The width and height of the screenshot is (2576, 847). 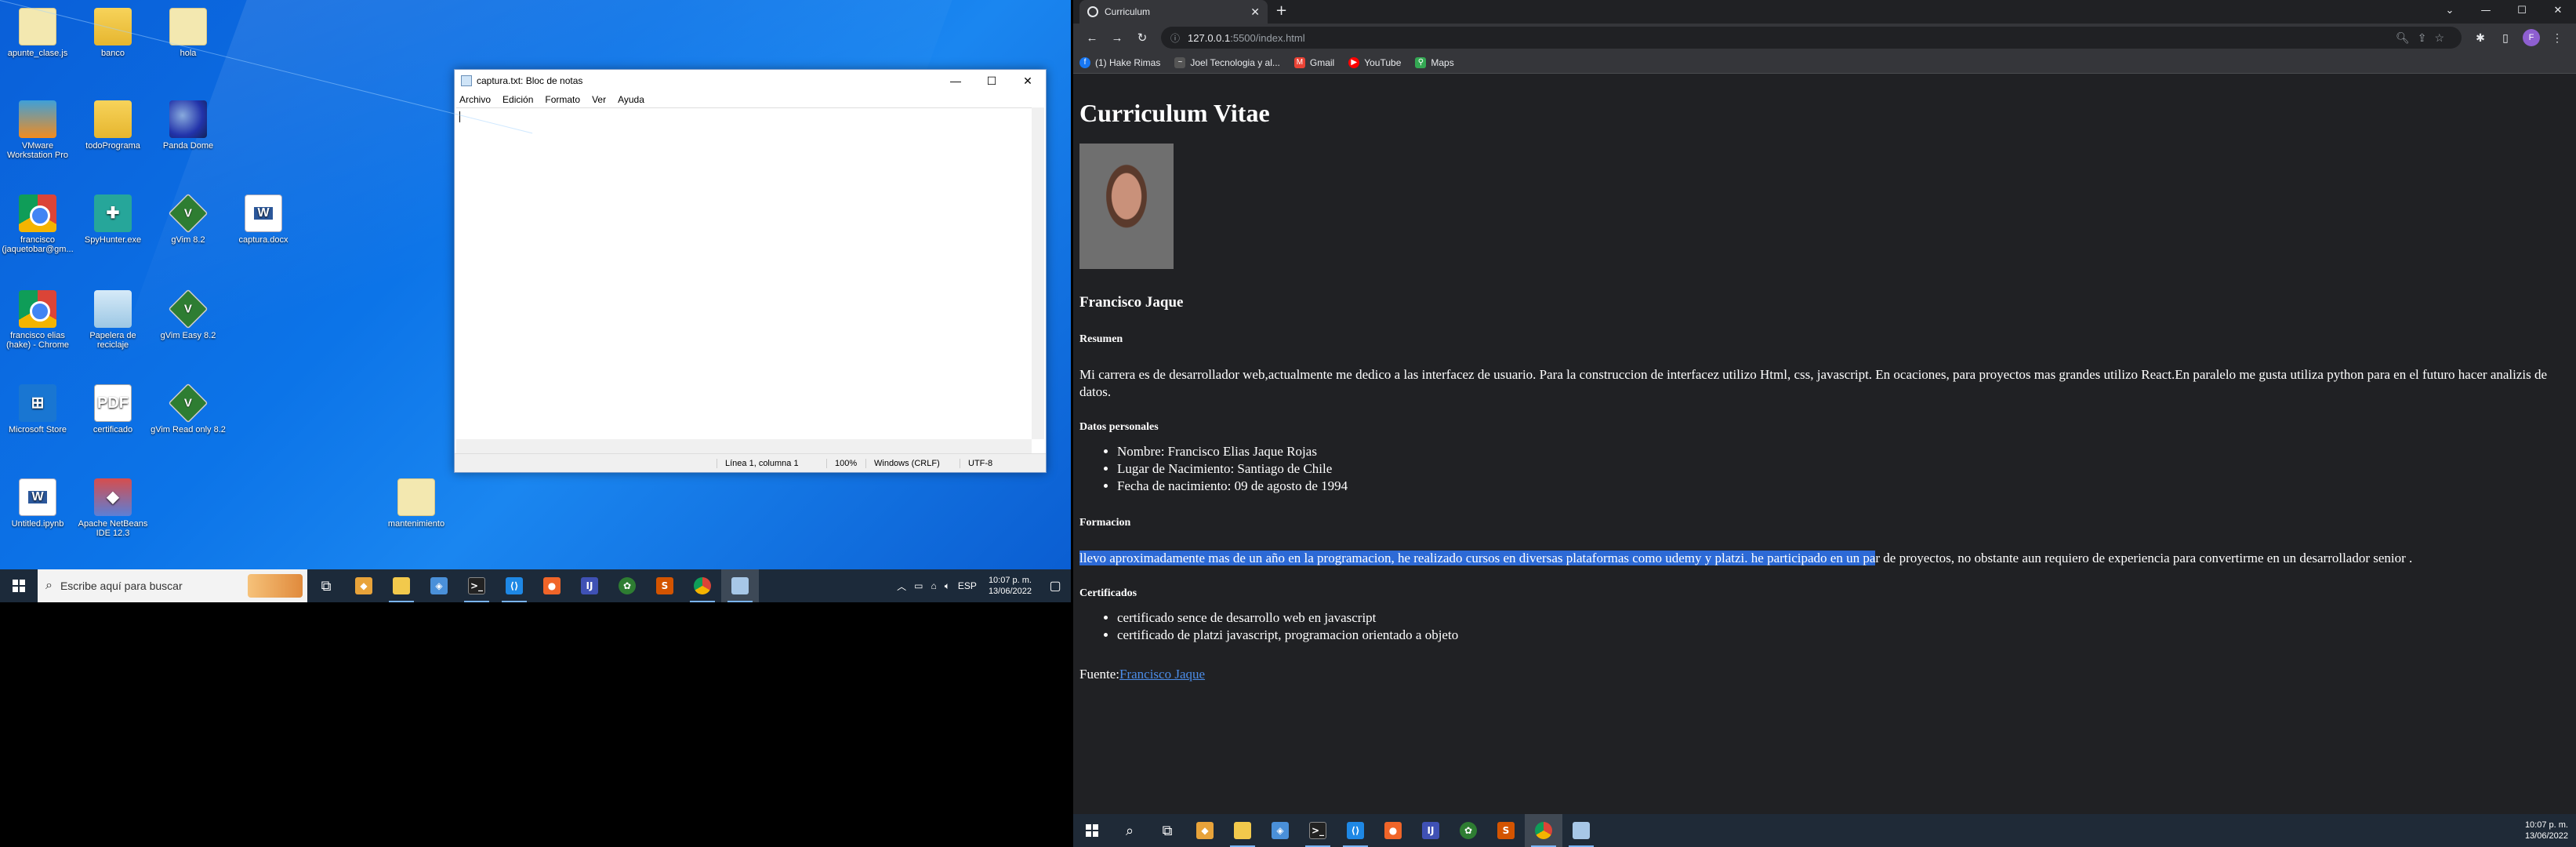 I want to click on desktop-icon-gvim-readonly: V gVim Read only 8.2, so click(x=188, y=408).